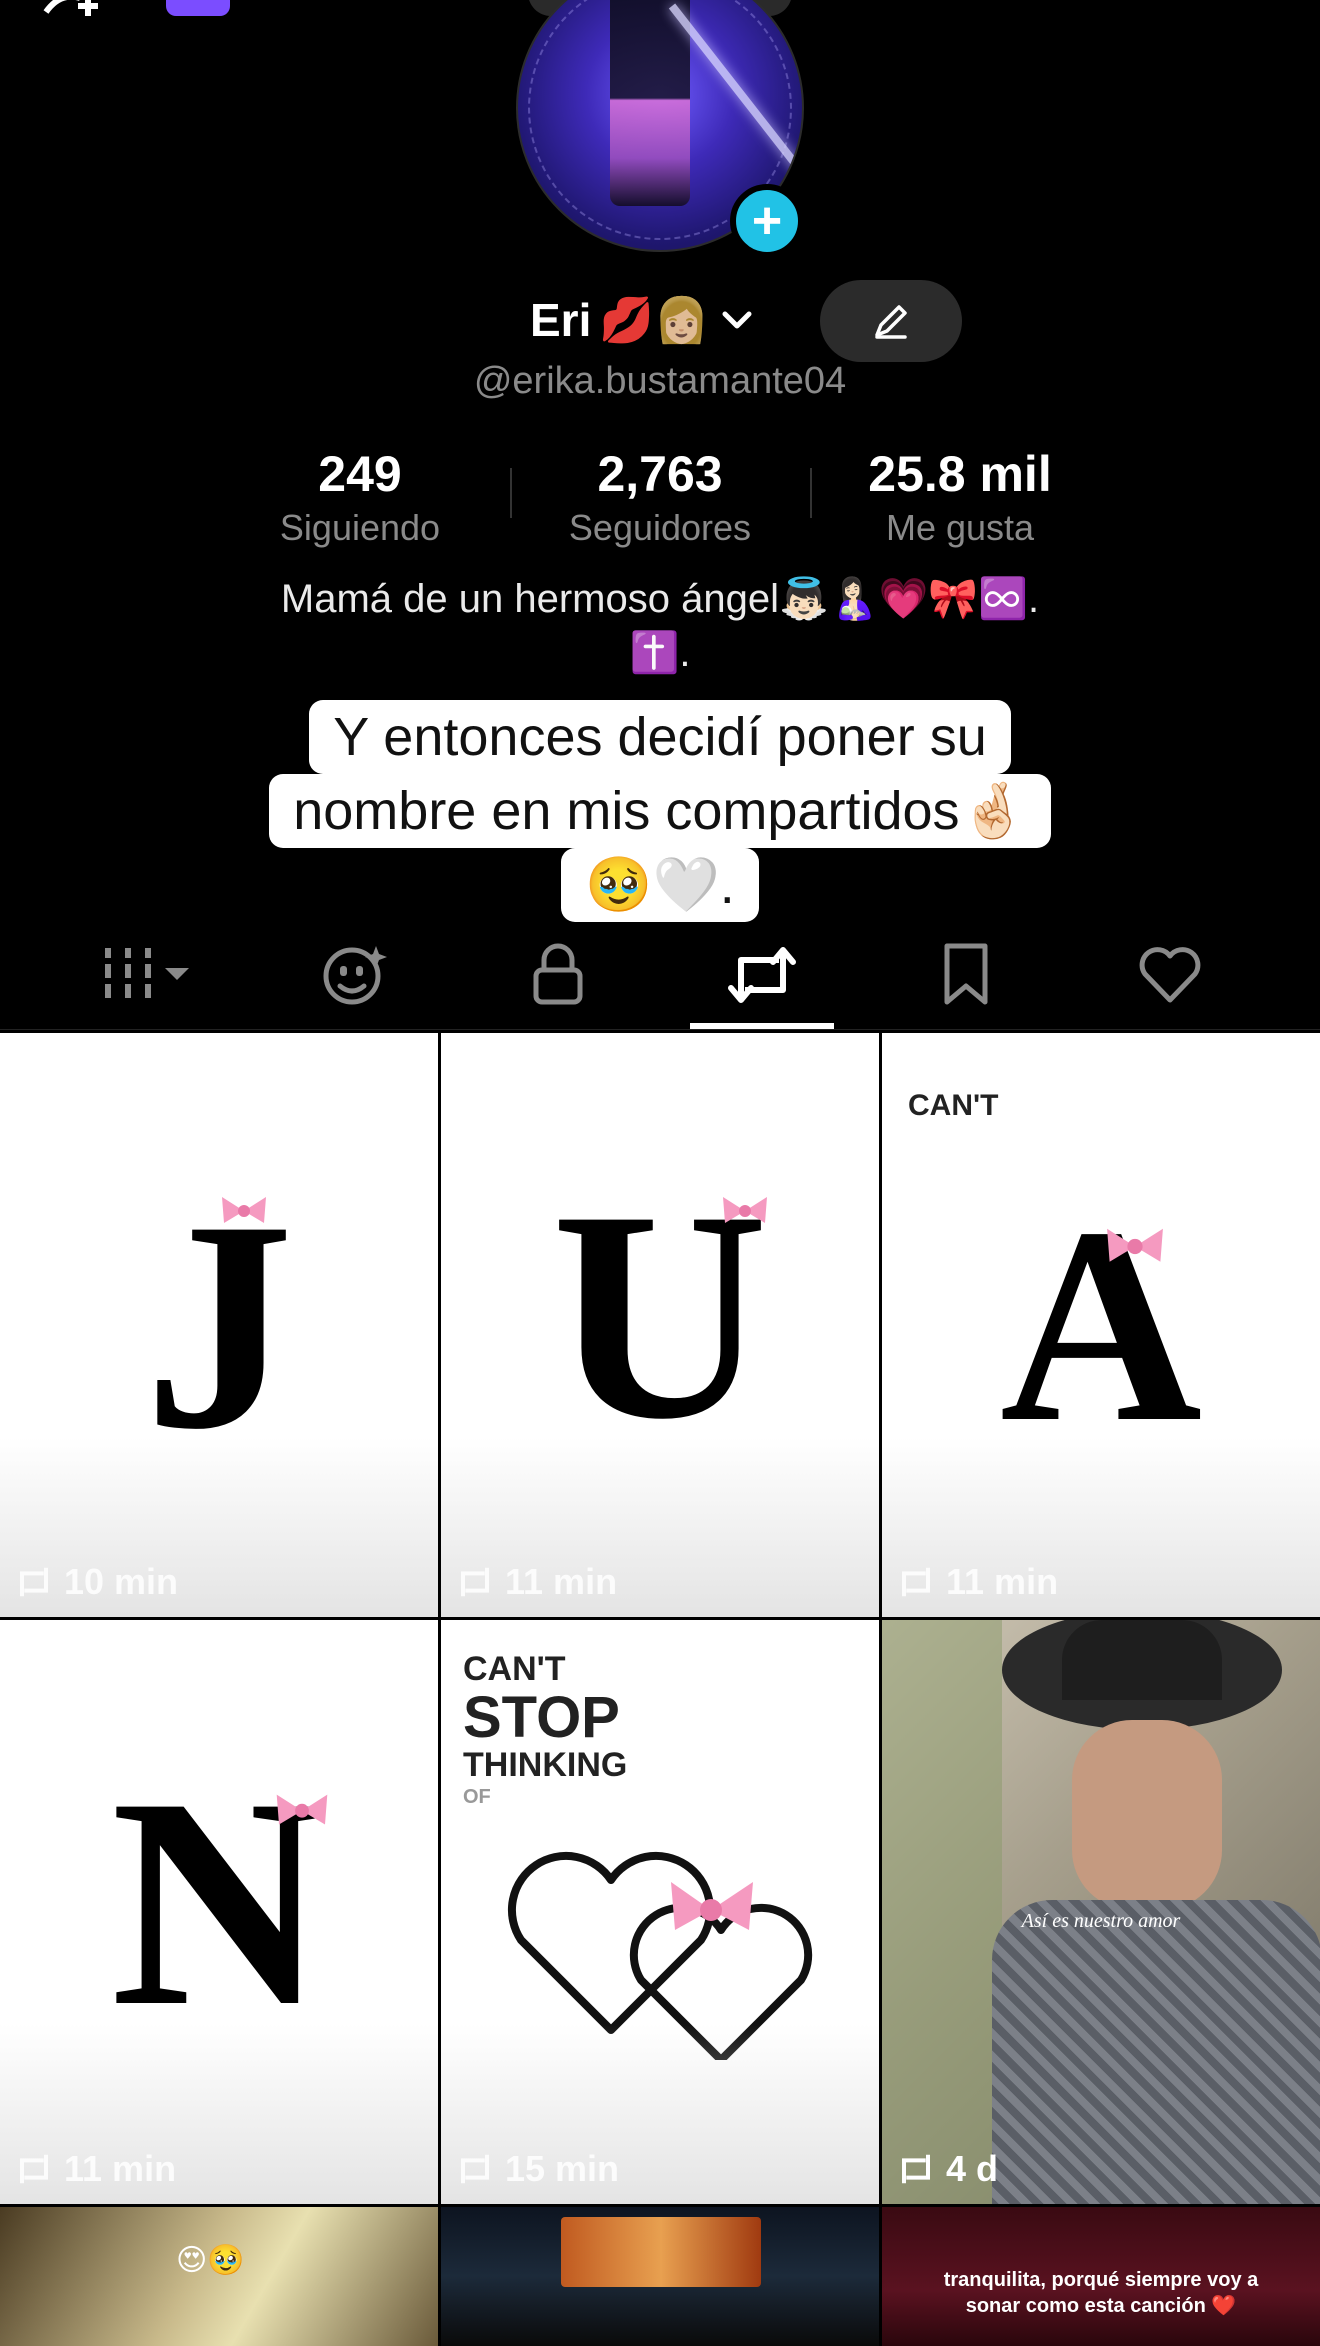 This screenshot has height=2346, width=1320. I want to click on tile-overlay-line: tranquilita, porqué siempre voy a, so click(1101, 2280).